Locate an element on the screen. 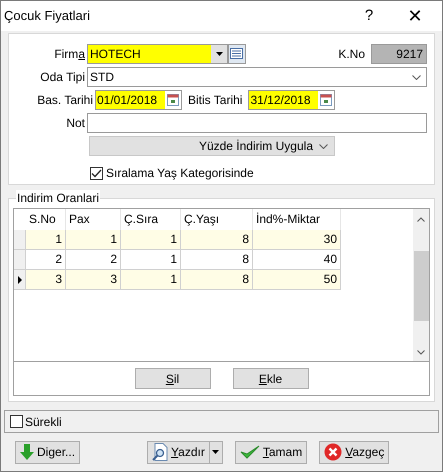 The width and height of the screenshot is (443, 472). grid-action-button: Ekle is located at coordinates (270, 378).